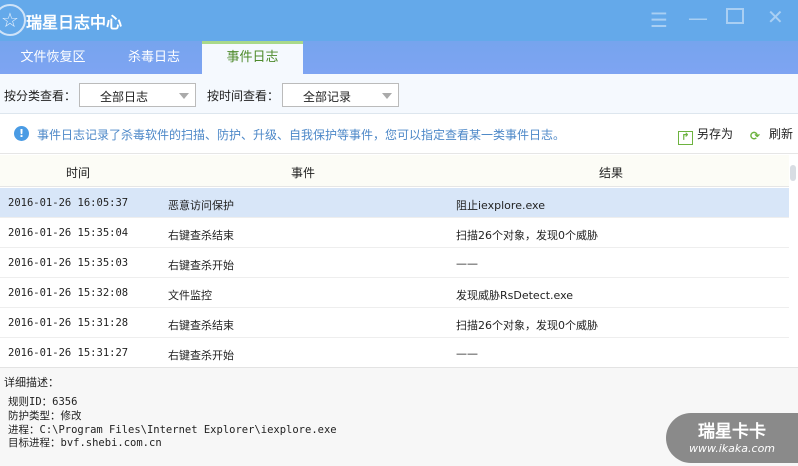 Image resolution: width=798 pixels, height=466 pixels. What do you see at coordinates (732, 432) in the screenshot?
I see `watermark-brand: 瑞星卡卡` at bounding box center [732, 432].